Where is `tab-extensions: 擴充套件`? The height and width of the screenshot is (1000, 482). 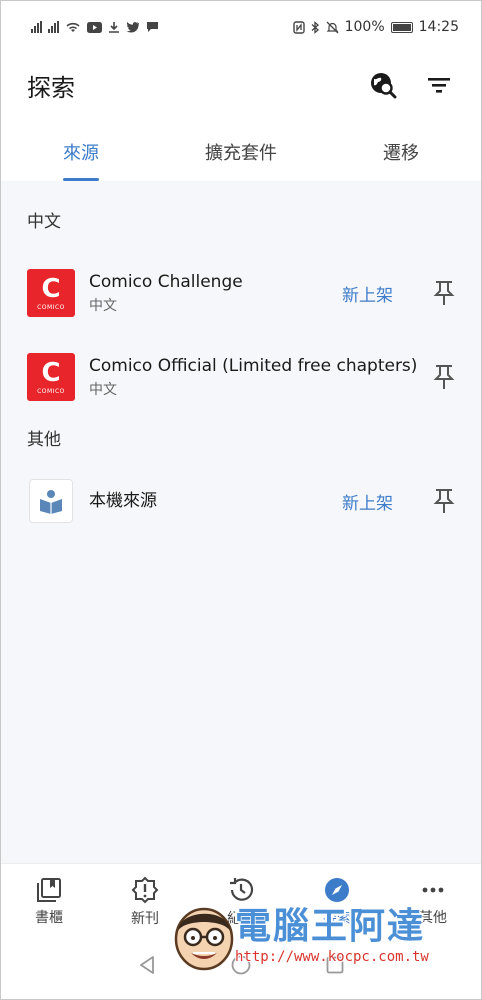 tab-extensions: 擴充套件 is located at coordinates (241, 152).